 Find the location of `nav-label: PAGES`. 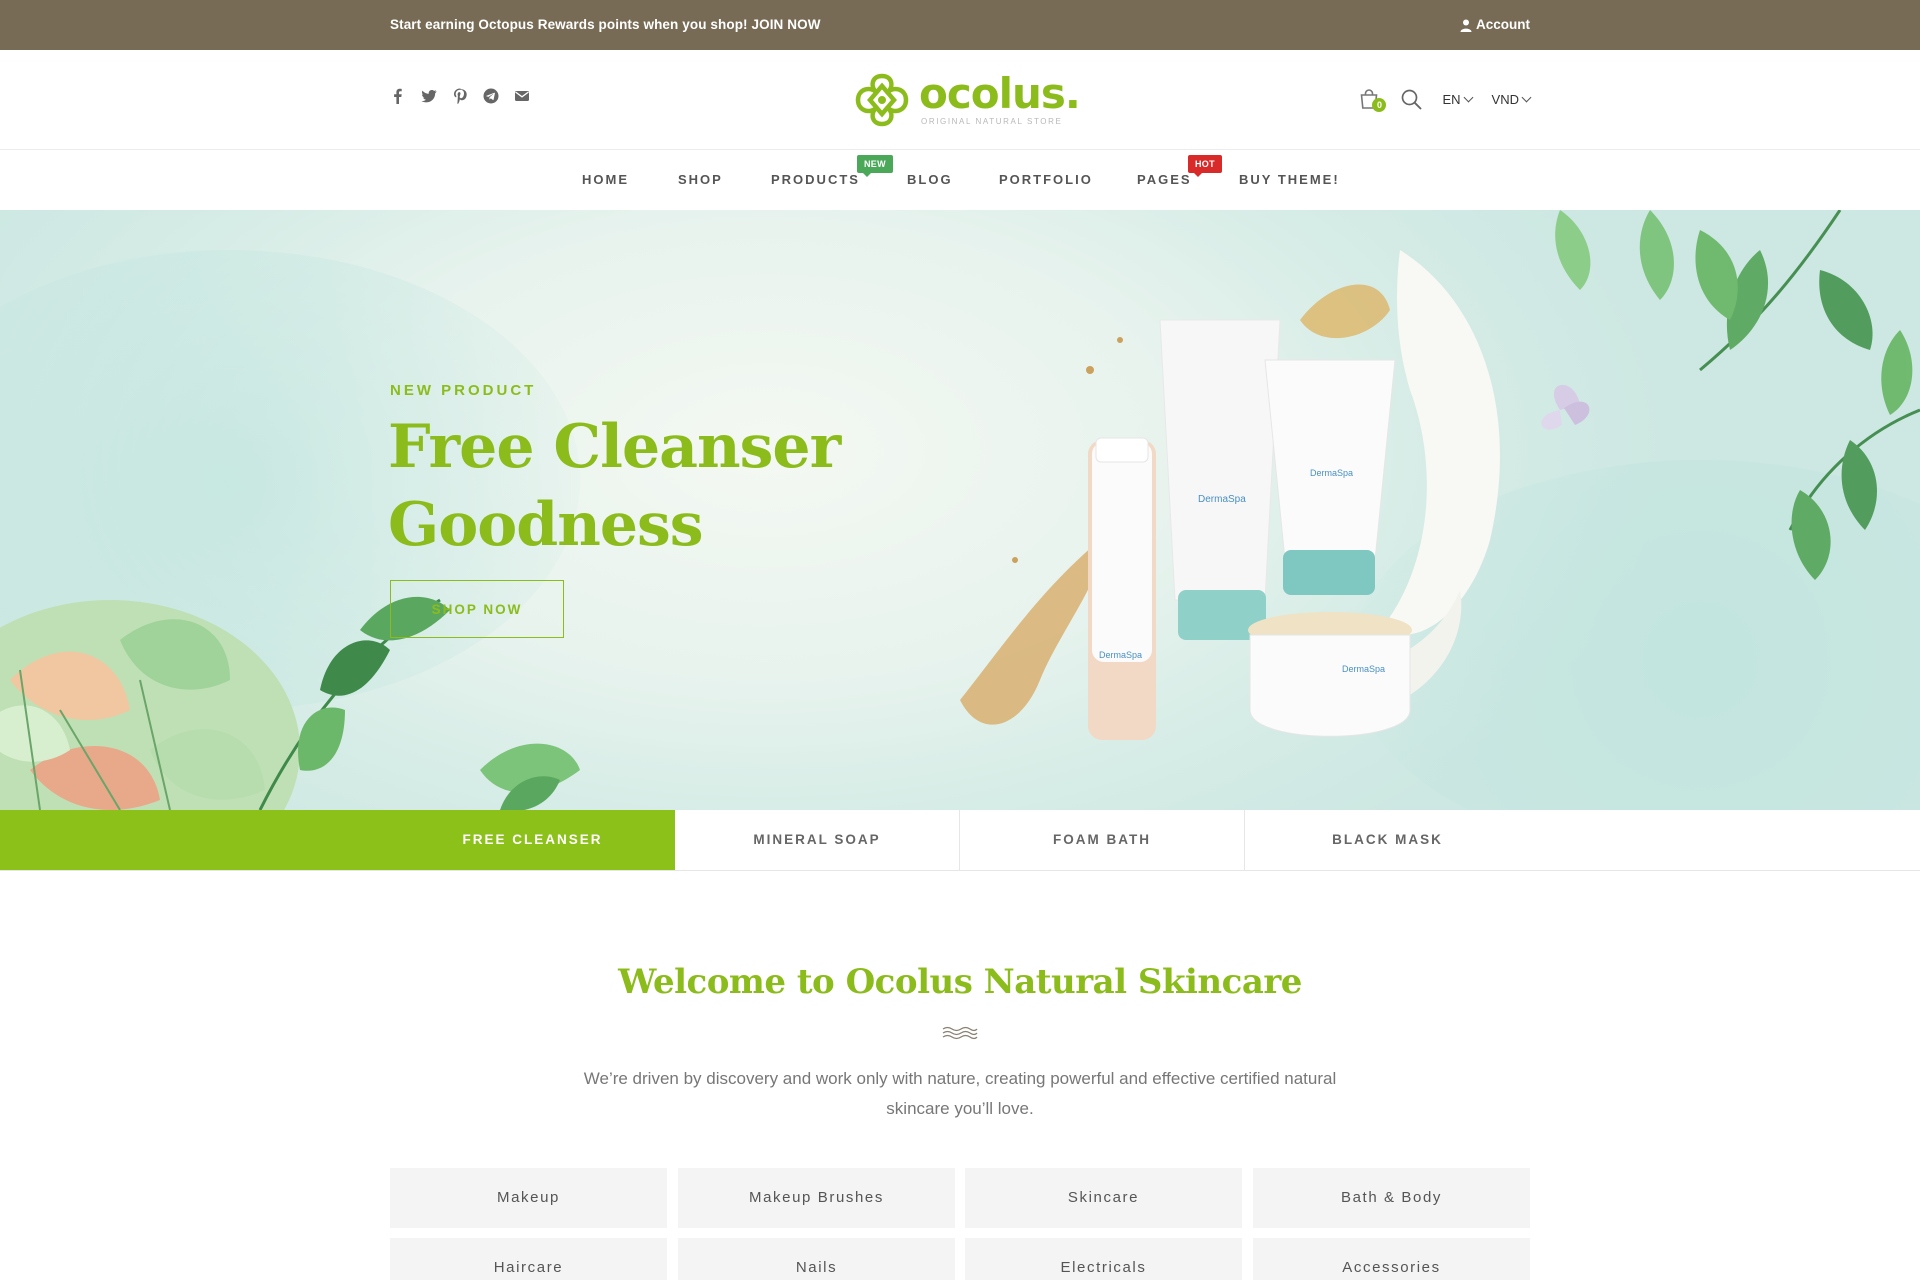

nav-label: PAGES is located at coordinates (1164, 179).